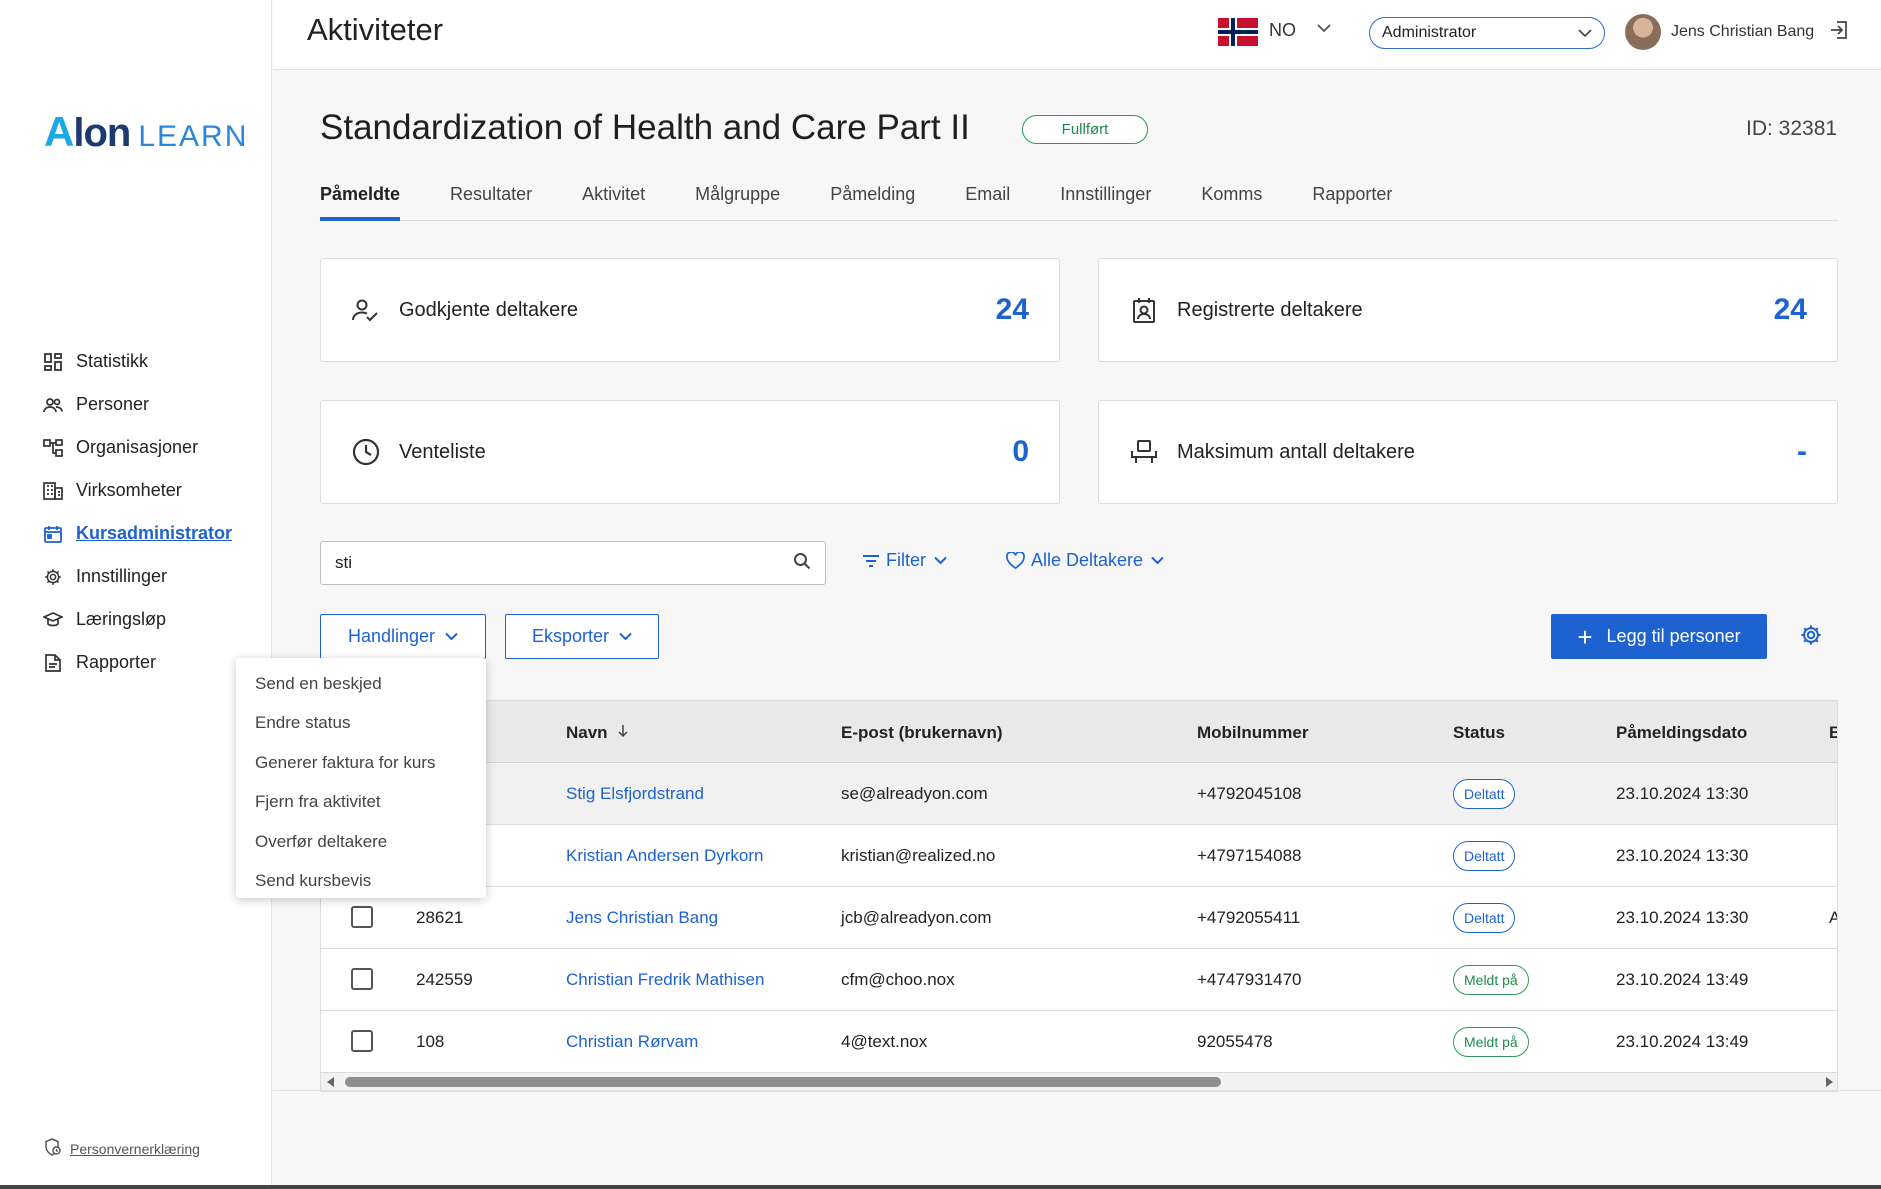 This screenshot has height=1189, width=1881. What do you see at coordinates (137, 662) in the screenshot?
I see `sidebar-item-rapporter: Rapporter` at bounding box center [137, 662].